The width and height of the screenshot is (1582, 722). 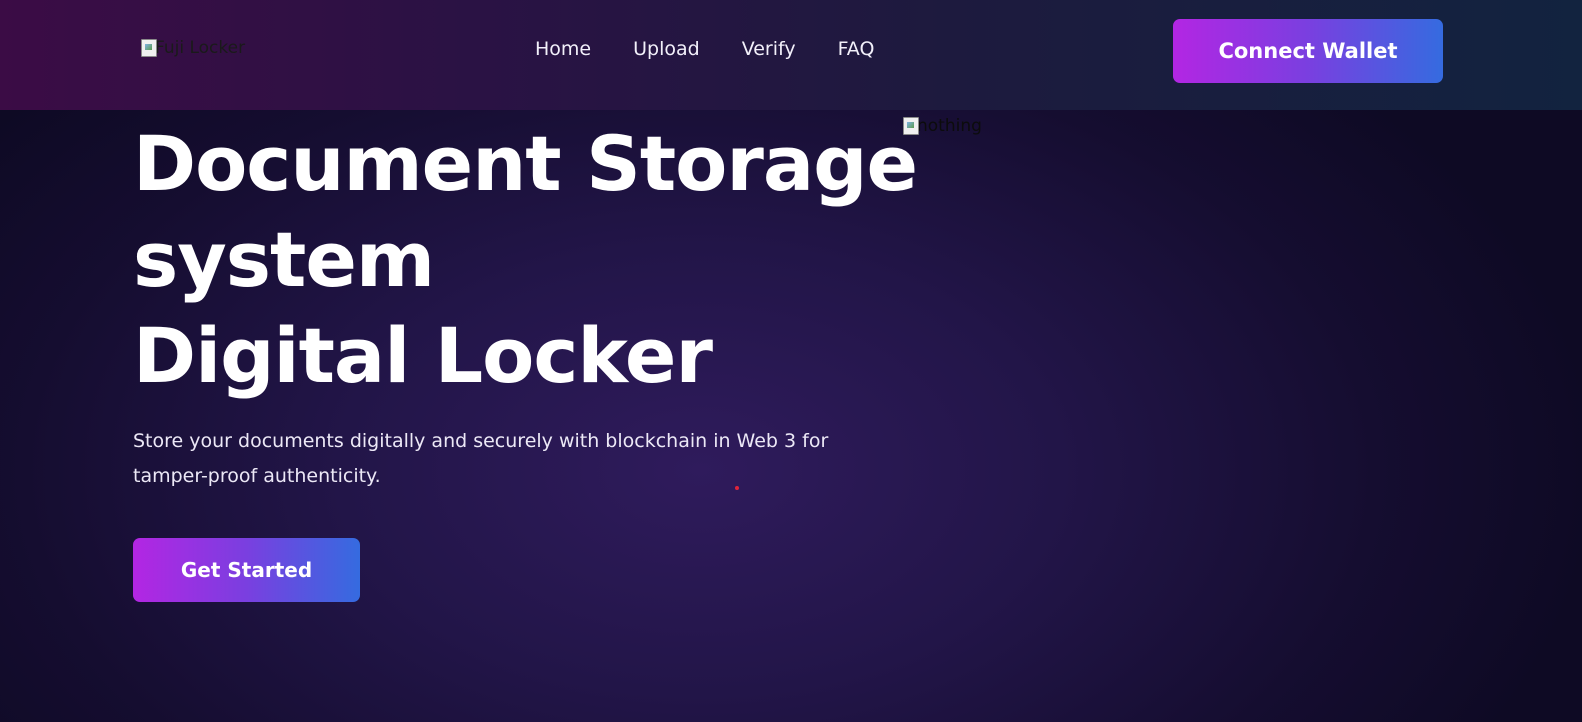 What do you see at coordinates (1308, 51) in the screenshot?
I see `connect-wallet-button: Connect Wallet` at bounding box center [1308, 51].